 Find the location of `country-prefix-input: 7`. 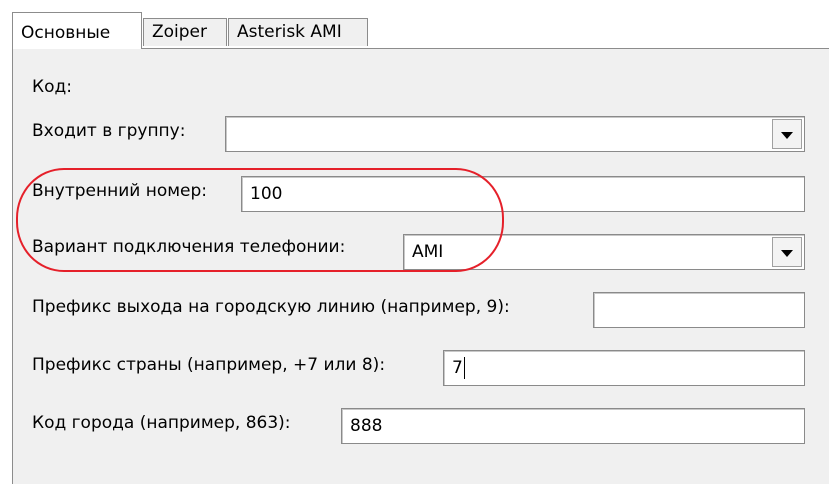

country-prefix-input: 7 is located at coordinates (624, 368).